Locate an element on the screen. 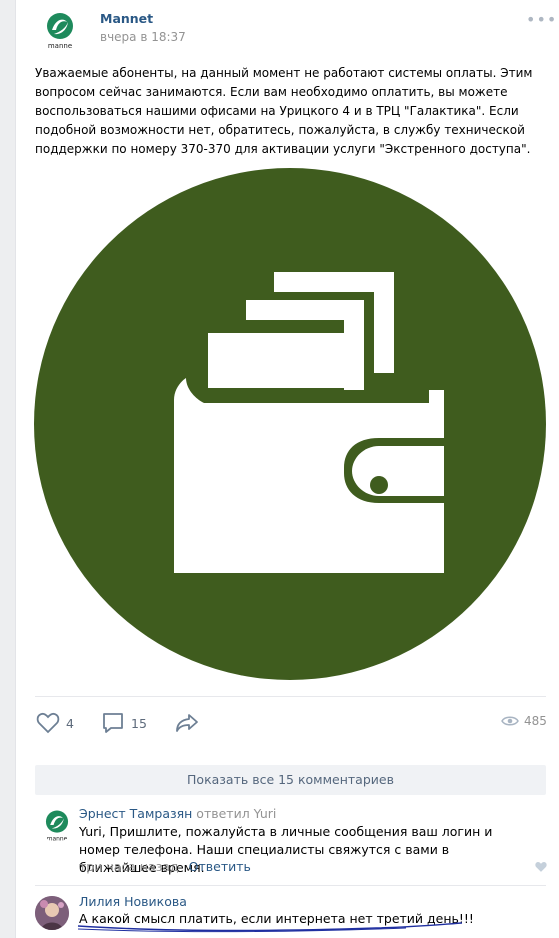 This screenshot has width=559, height=938. comment-button: 15 is located at coordinates (124, 723).